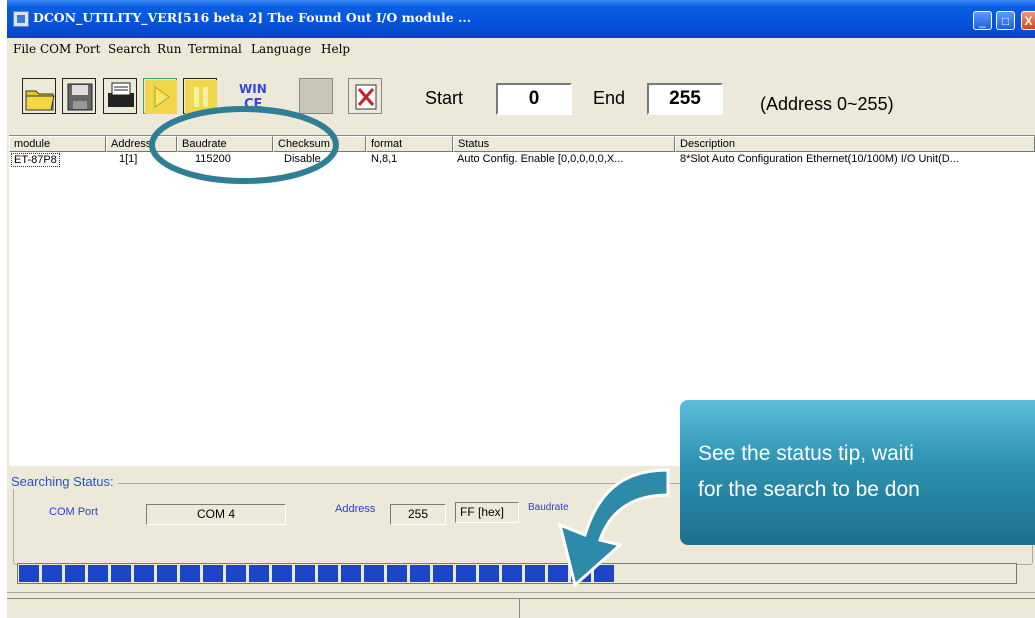 This screenshot has width=1035, height=618. I want to click on menu-run: Run, so click(169, 49).